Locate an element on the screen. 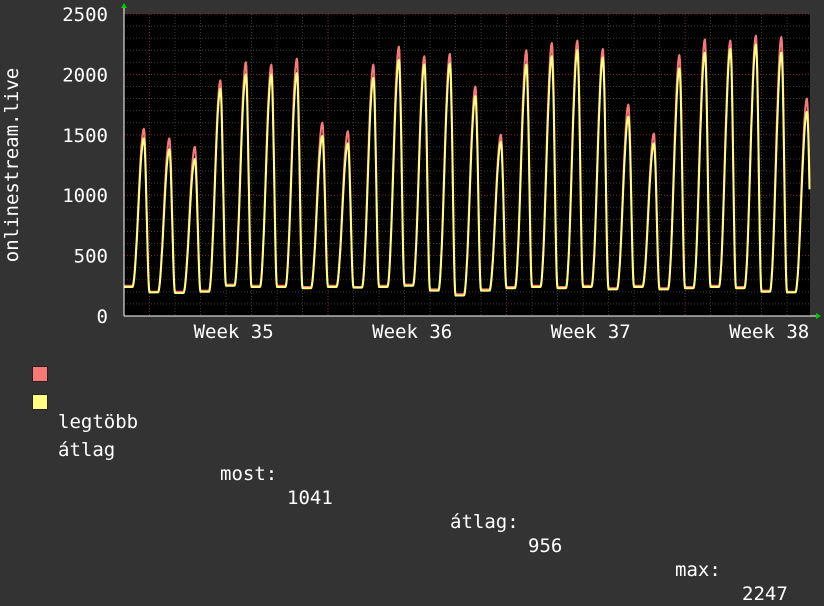 This screenshot has height=606, width=824. y-tick-label: 1000 is located at coordinates (85, 196).